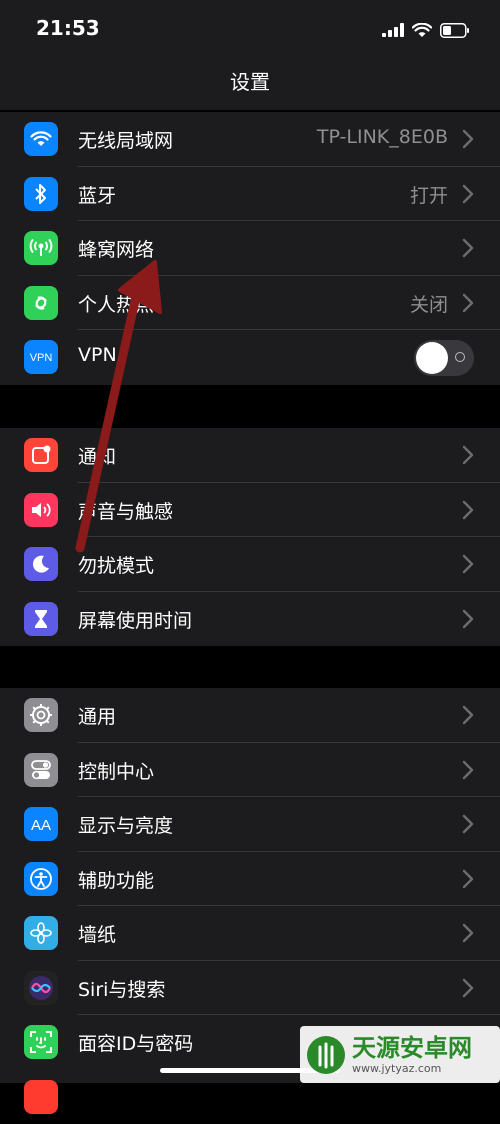 This screenshot has width=500, height=1124. What do you see at coordinates (116, 303) in the screenshot?
I see `row-label: 个人热点` at bounding box center [116, 303].